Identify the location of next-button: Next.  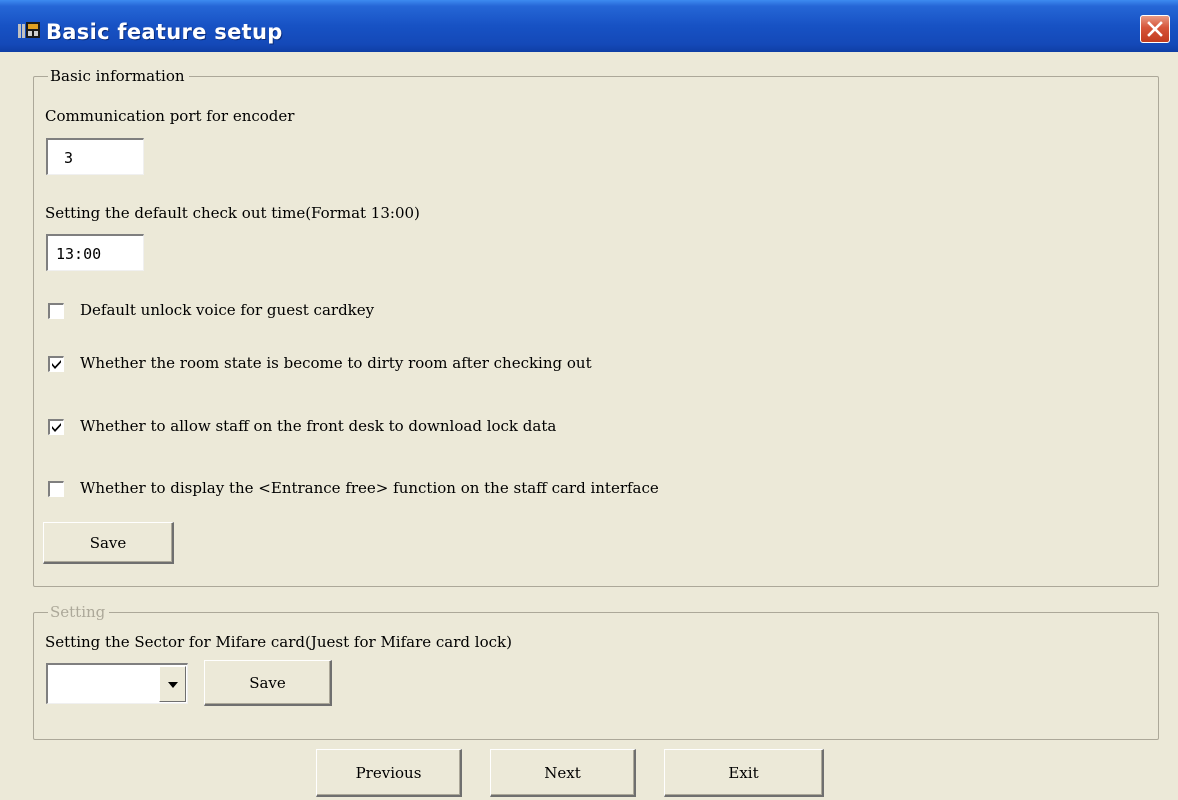
(563, 773).